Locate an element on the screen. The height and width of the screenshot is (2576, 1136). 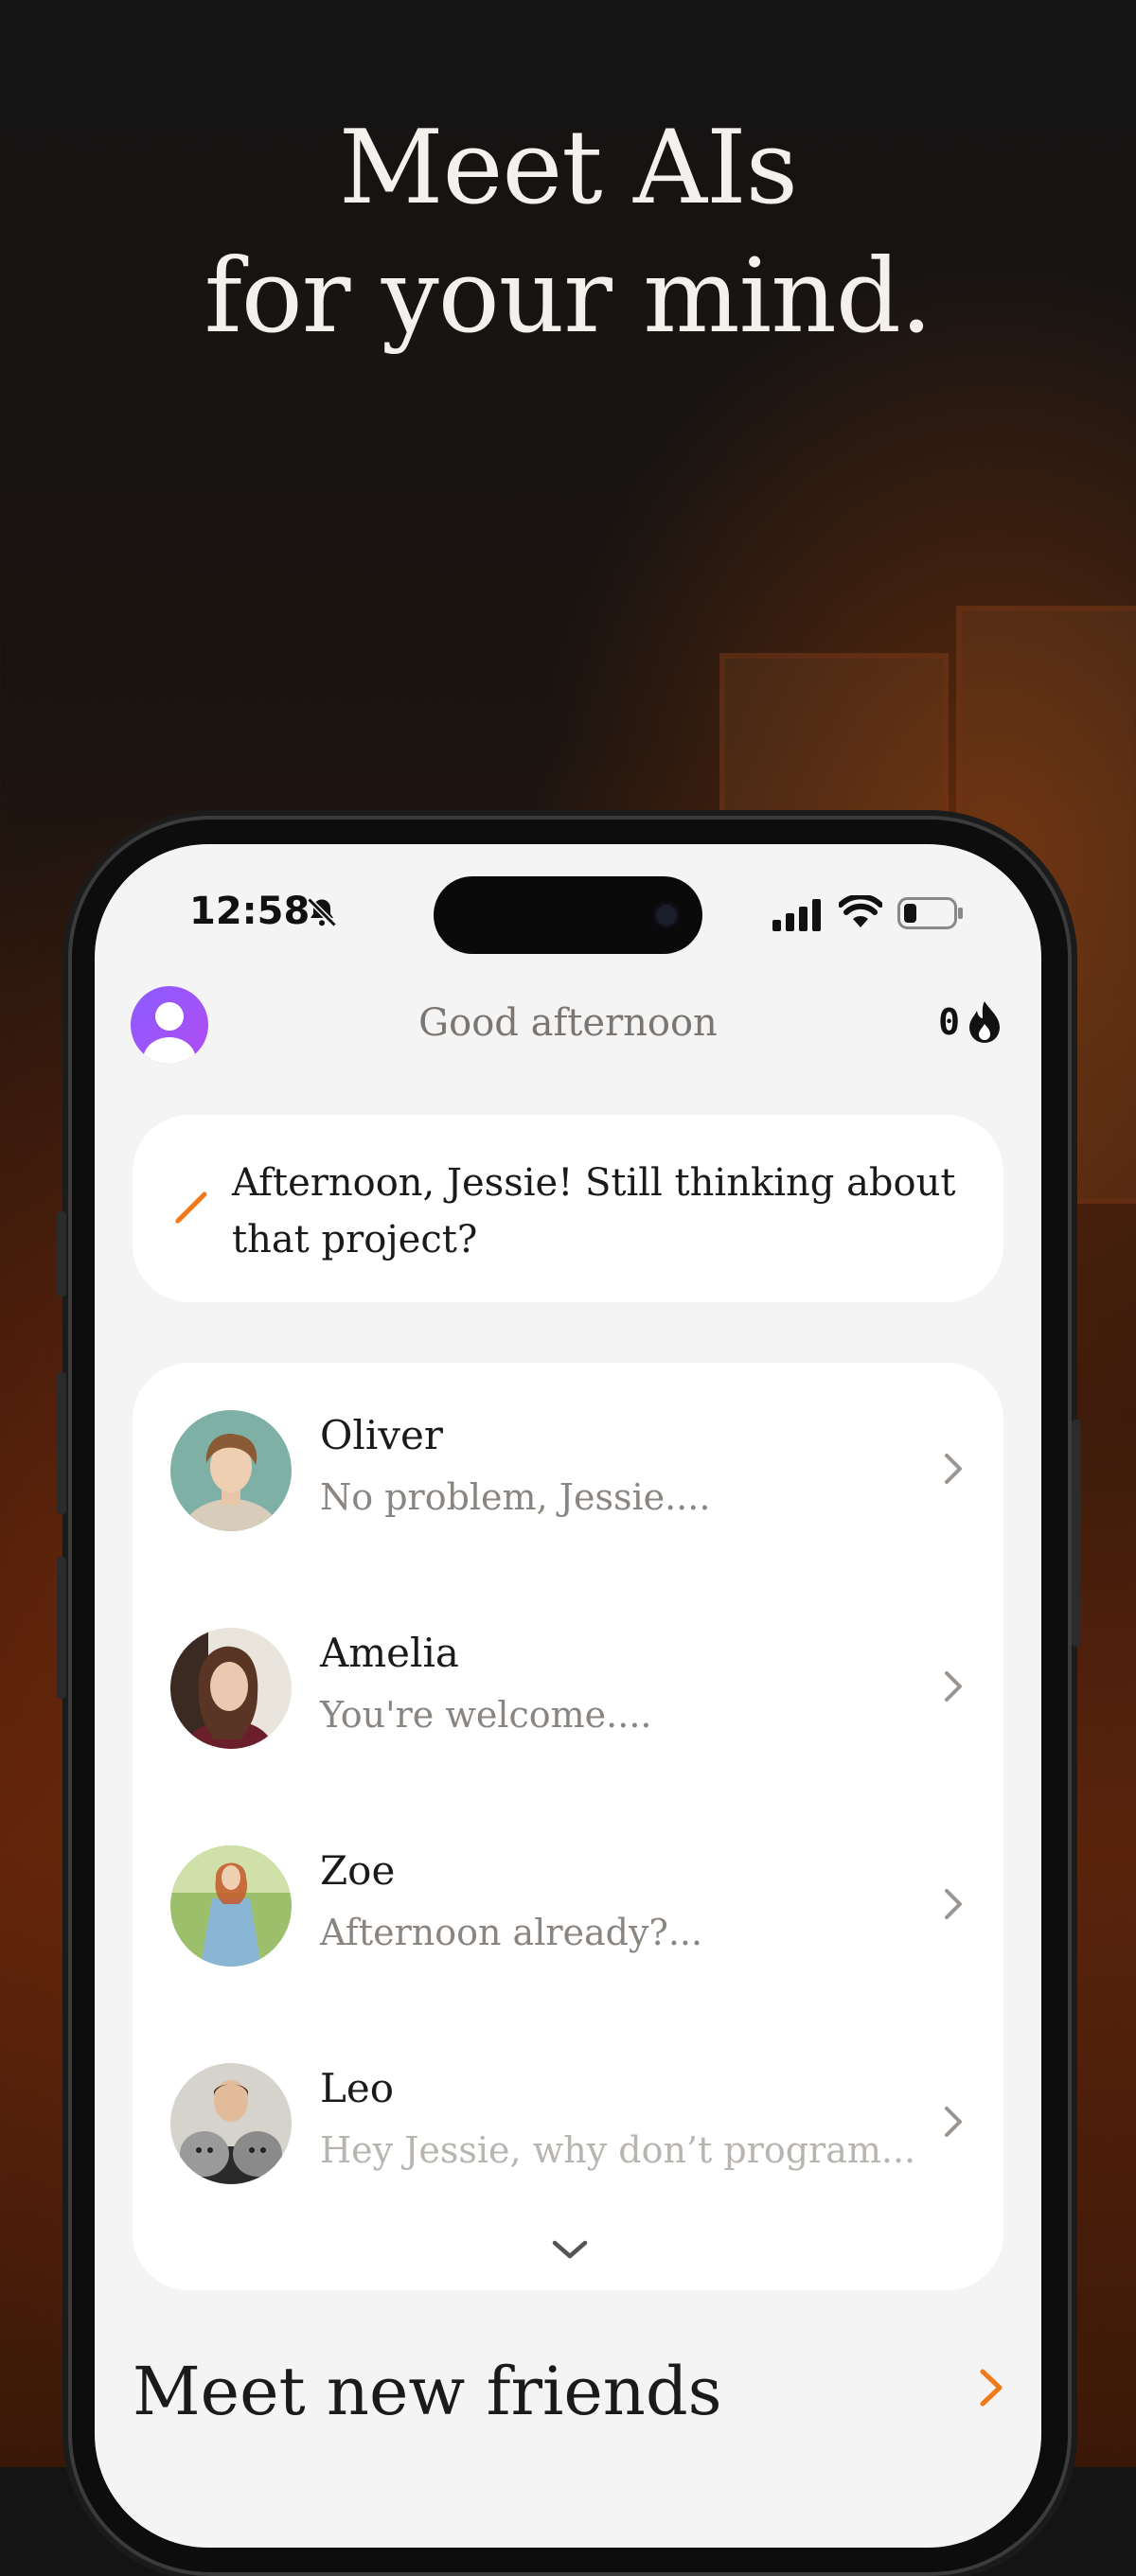
bell-muted-icon is located at coordinates (322, 912).